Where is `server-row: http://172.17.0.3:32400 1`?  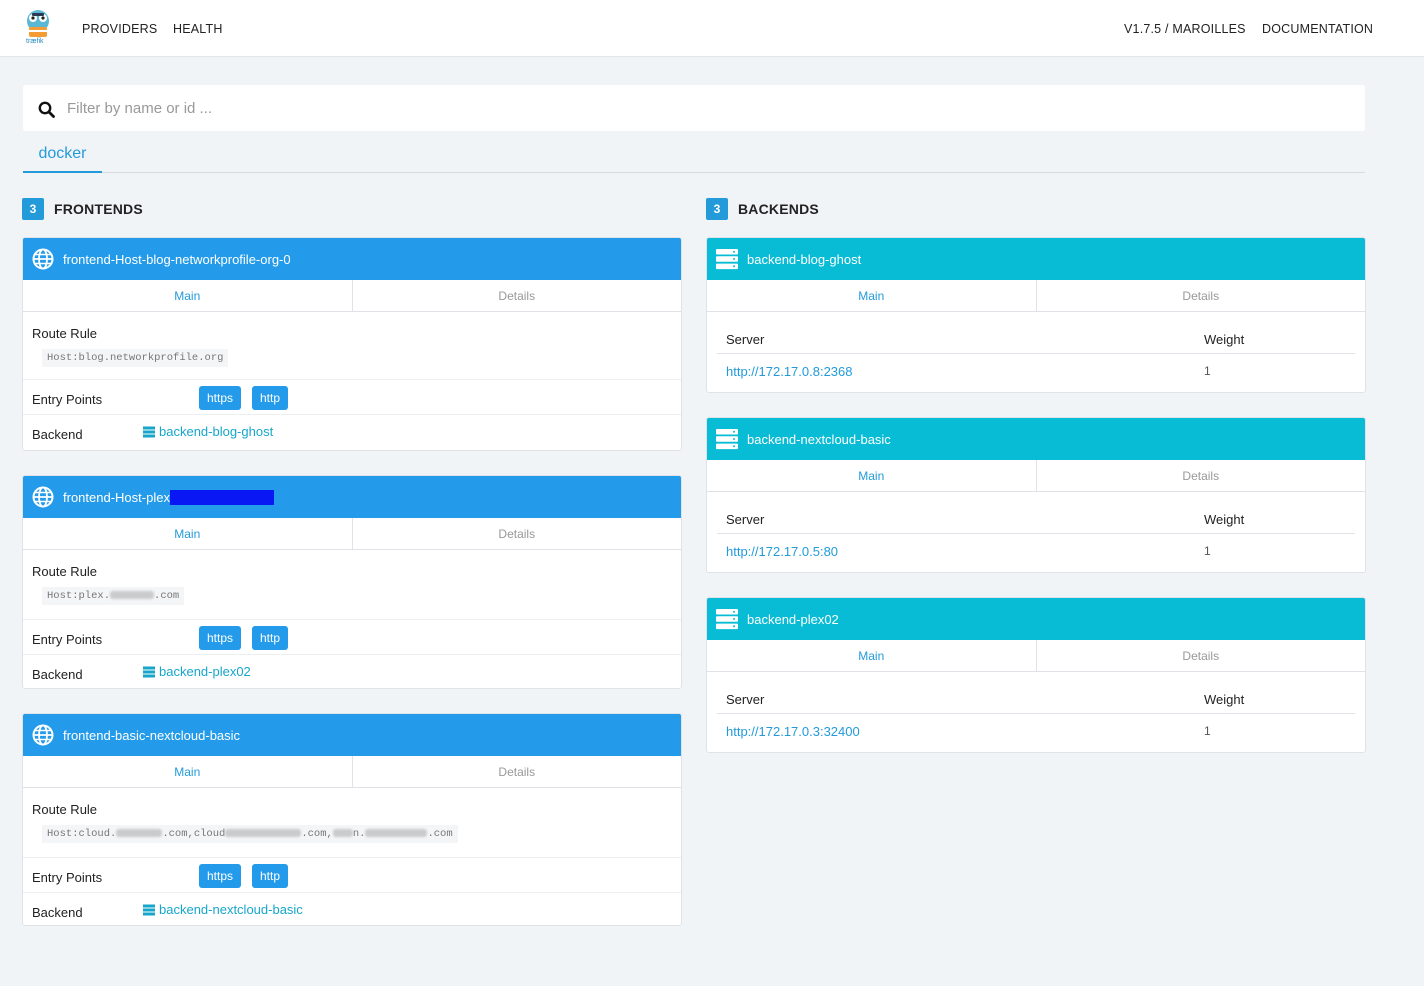 server-row: http://172.17.0.3:32400 1 is located at coordinates (1036, 731).